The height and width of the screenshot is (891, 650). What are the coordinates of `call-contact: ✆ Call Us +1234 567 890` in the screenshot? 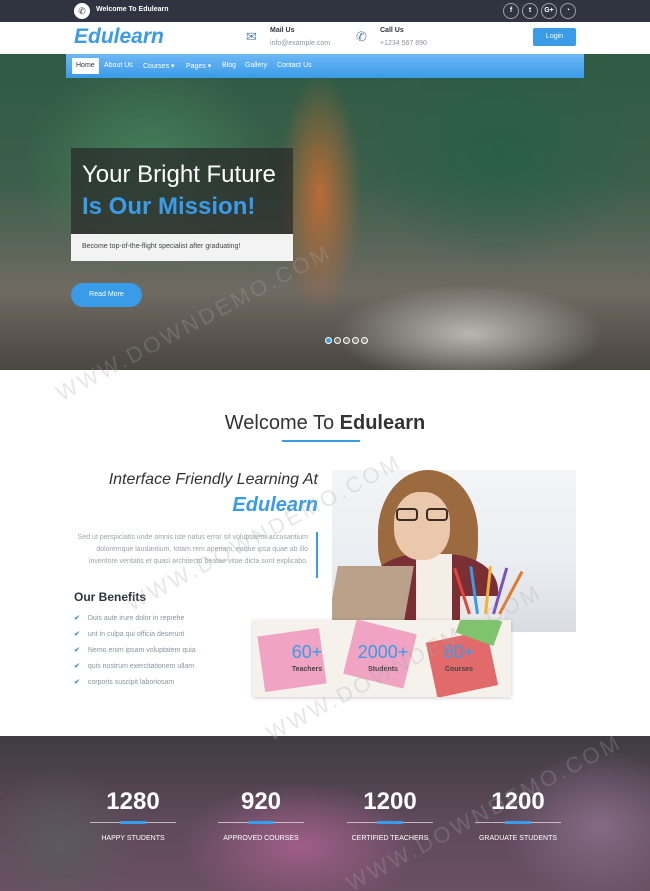 It's located at (406, 38).